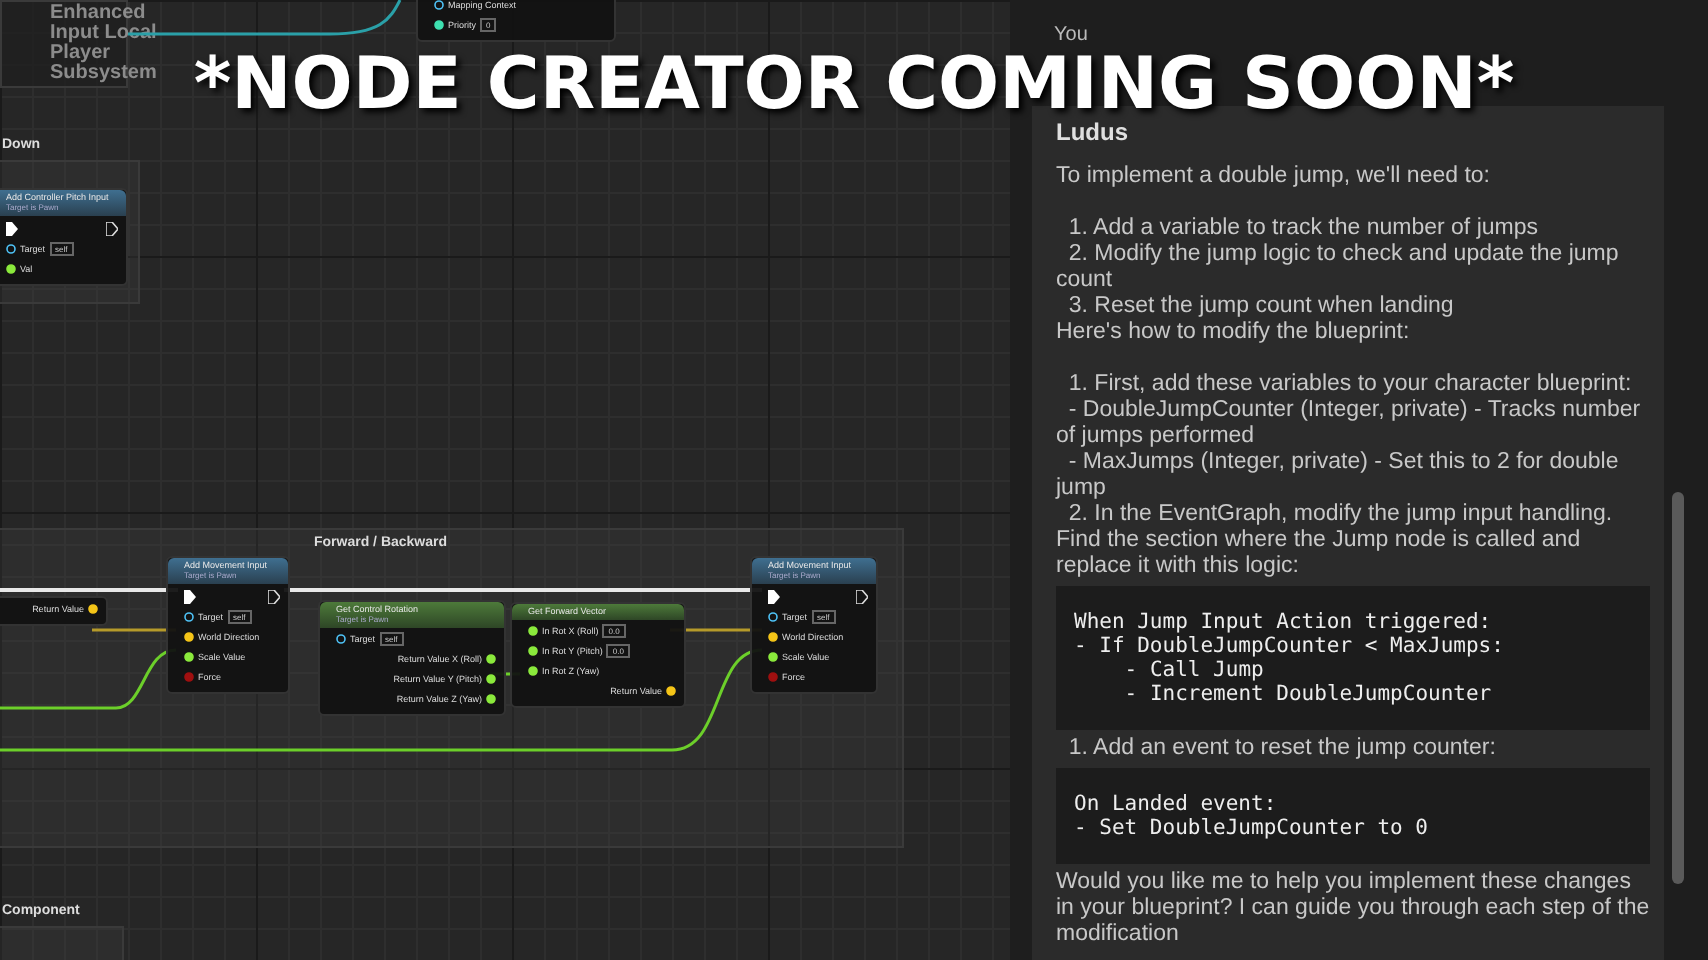 The width and height of the screenshot is (1708, 960). Describe the element at coordinates (1093, 132) in the screenshot. I see `message-author: Ludus` at that location.